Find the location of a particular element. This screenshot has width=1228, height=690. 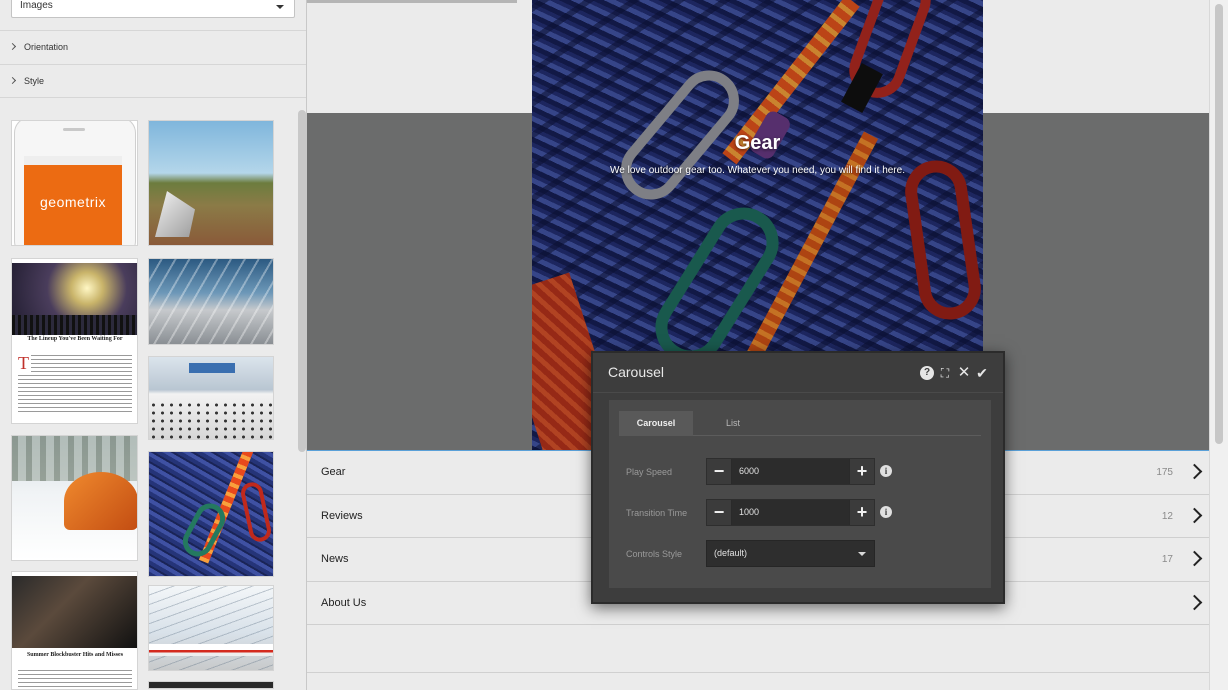

asset-thumbnail-snow-tent is located at coordinates (74, 498).